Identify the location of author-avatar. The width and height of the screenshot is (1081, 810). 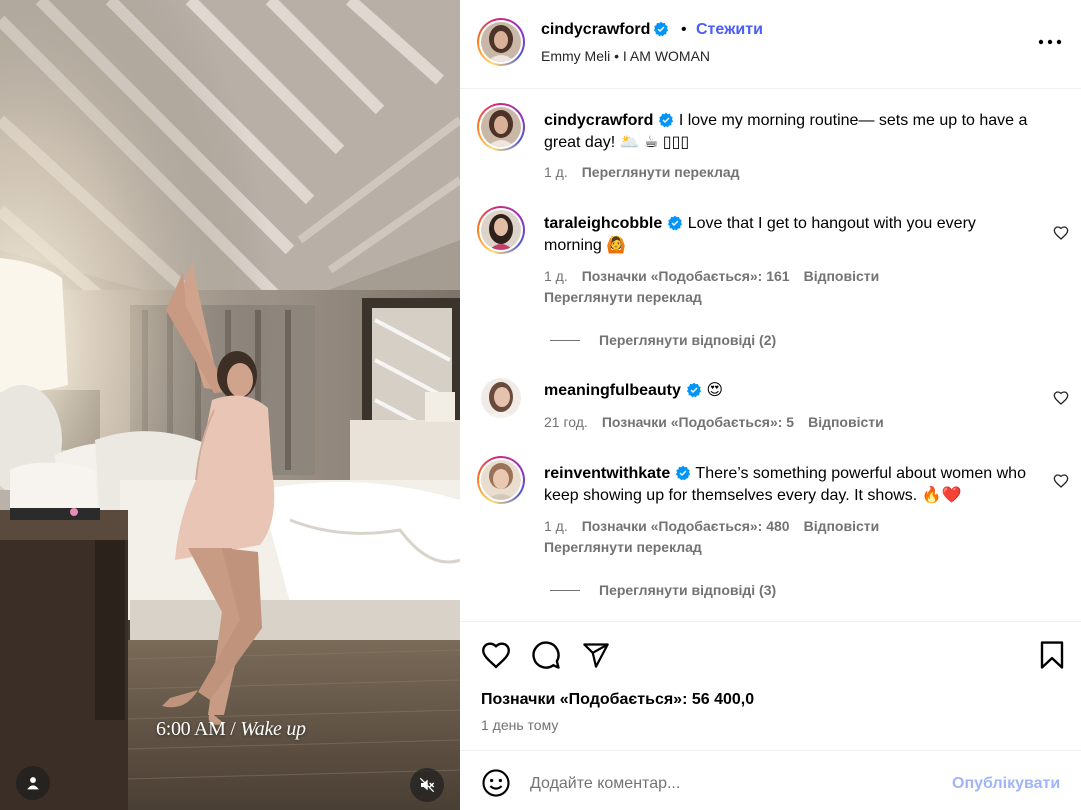
(501, 42).